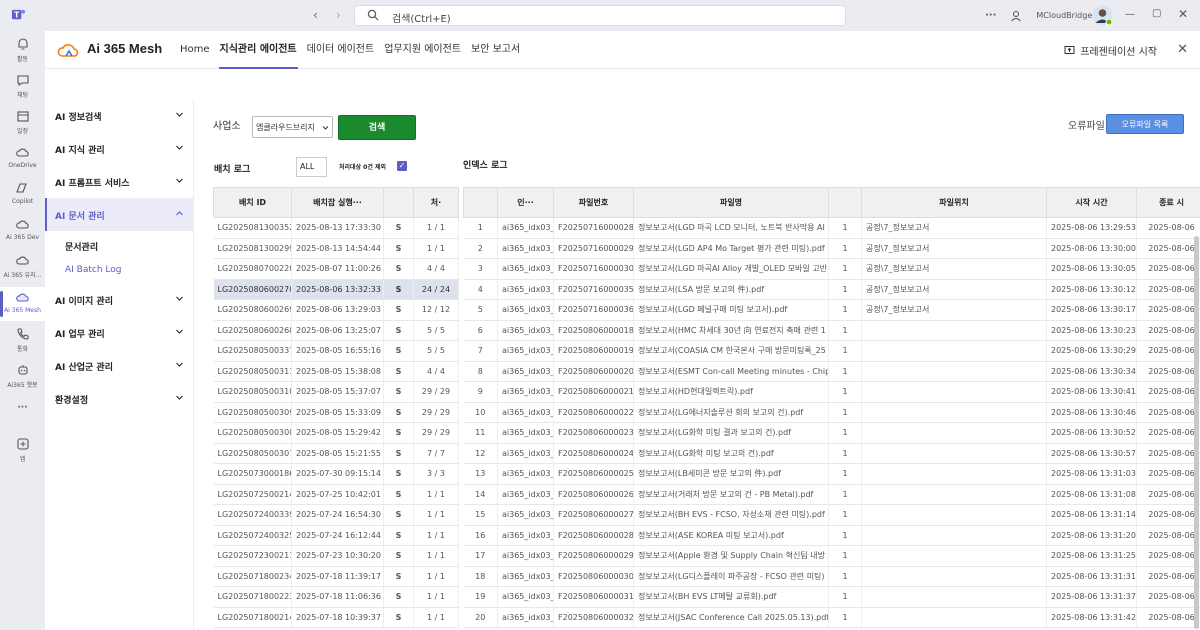  What do you see at coordinates (1110, 50) in the screenshot?
I see `start-presentation-button: 프레젠테이션 시작` at bounding box center [1110, 50].